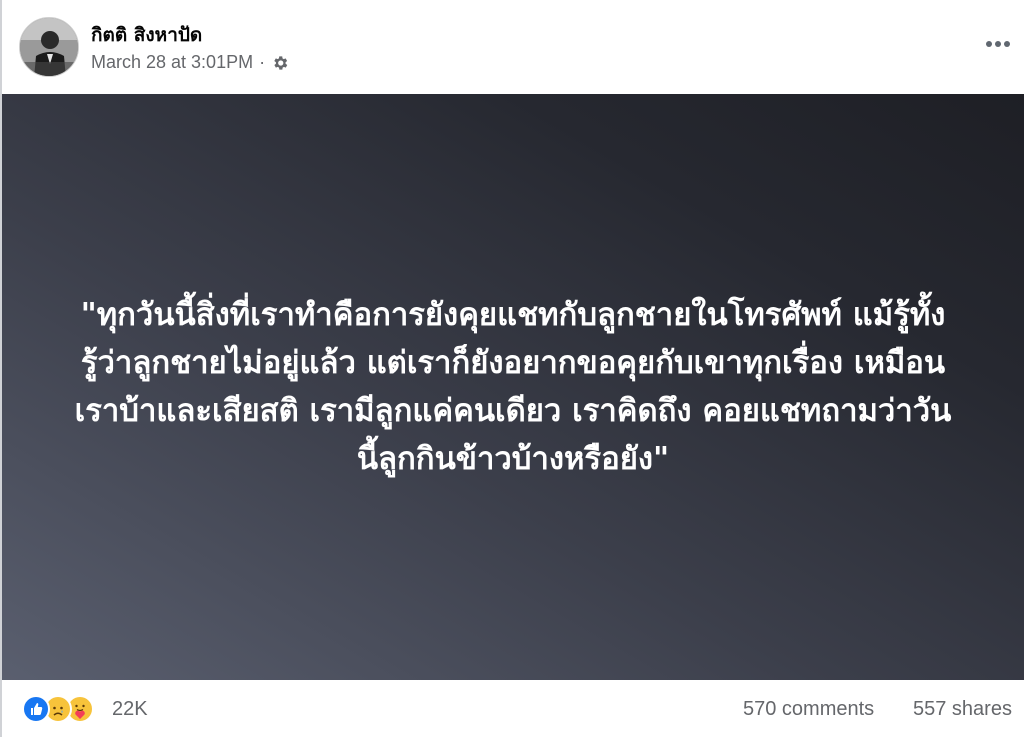 This screenshot has width=1024, height=737. I want to click on post-header: กิตติ สิงหาปัด March 28 at 3:01PM ·, so click(512, 47).